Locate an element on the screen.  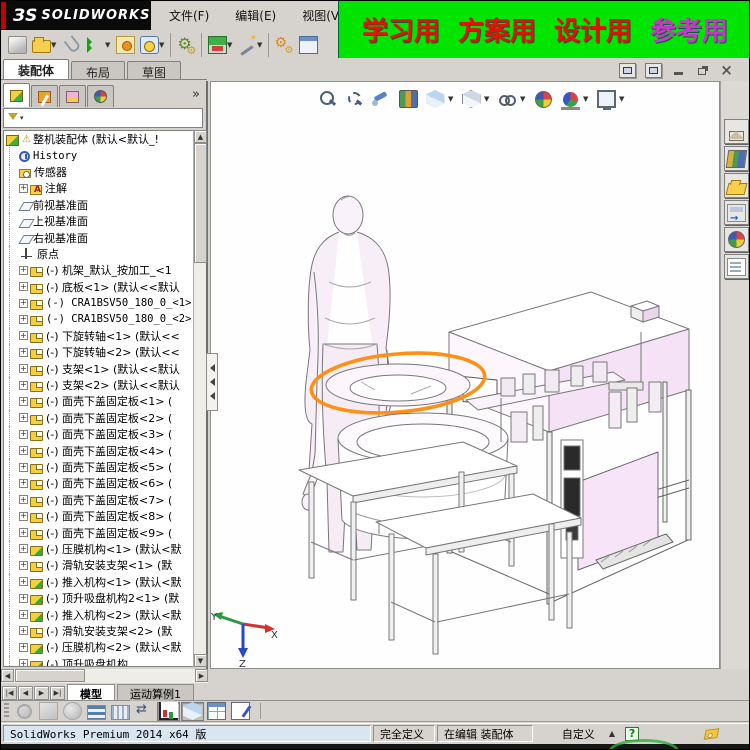
menu-edit: 编辑(E) is located at coordinates (255, 15).